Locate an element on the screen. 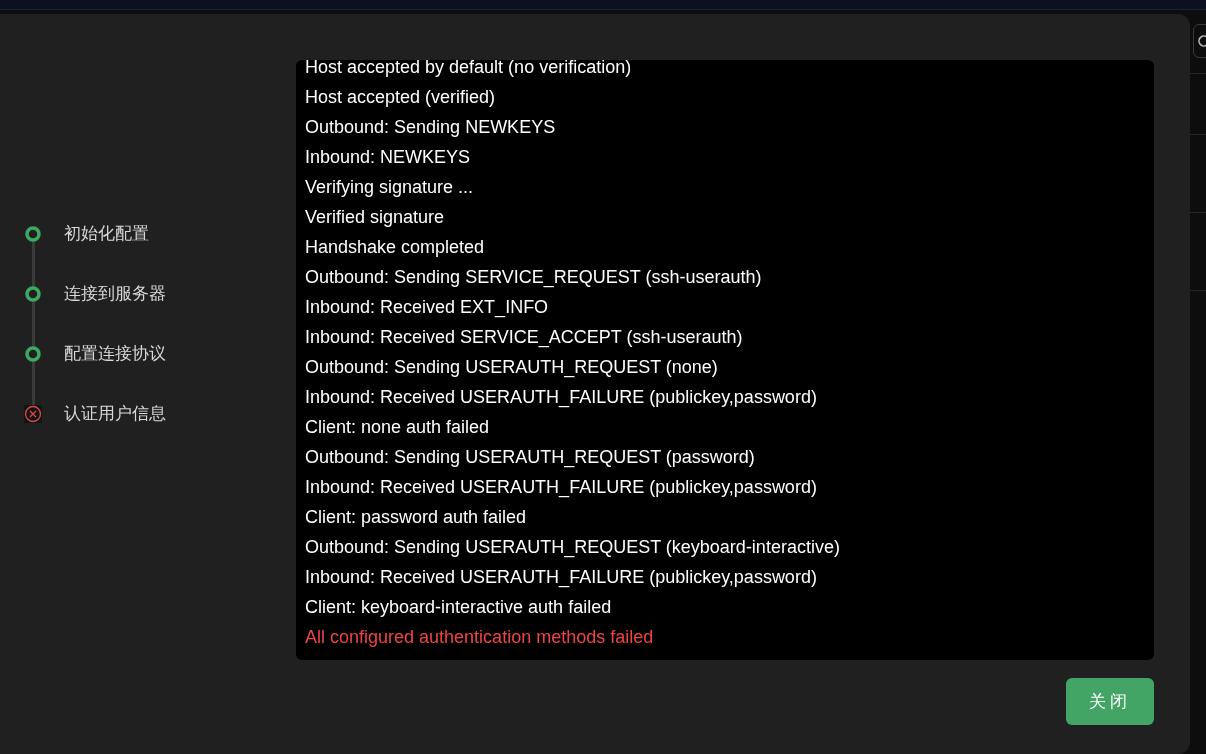 The height and width of the screenshot is (754, 1206). log-line: Host accepted (verified) is located at coordinates (401, 97).